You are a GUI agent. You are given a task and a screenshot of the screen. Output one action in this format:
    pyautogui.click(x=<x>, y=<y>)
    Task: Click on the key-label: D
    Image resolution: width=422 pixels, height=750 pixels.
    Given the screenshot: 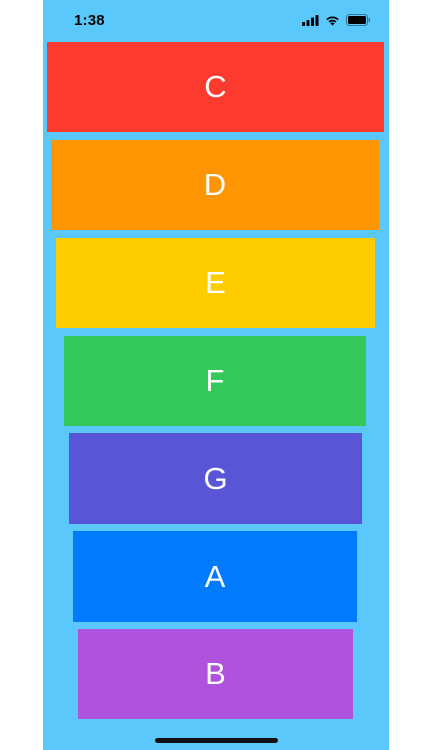 What is the action you would take?
    pyautogui.click(x=215, y=184)
    